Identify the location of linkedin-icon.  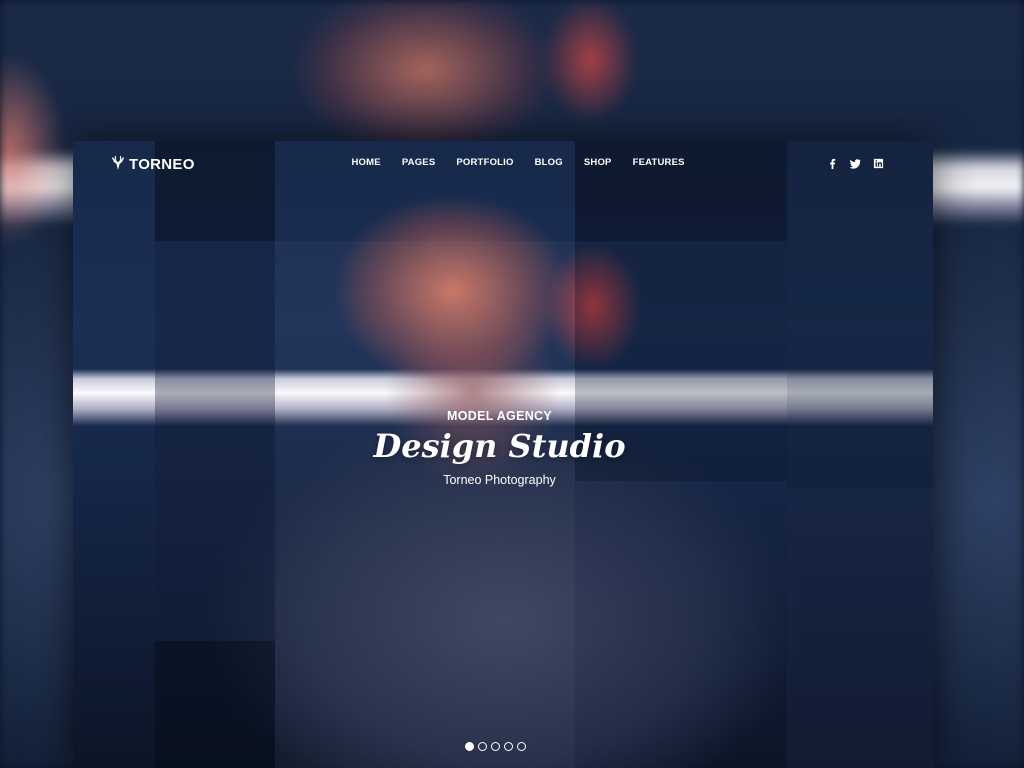
(878, 163).